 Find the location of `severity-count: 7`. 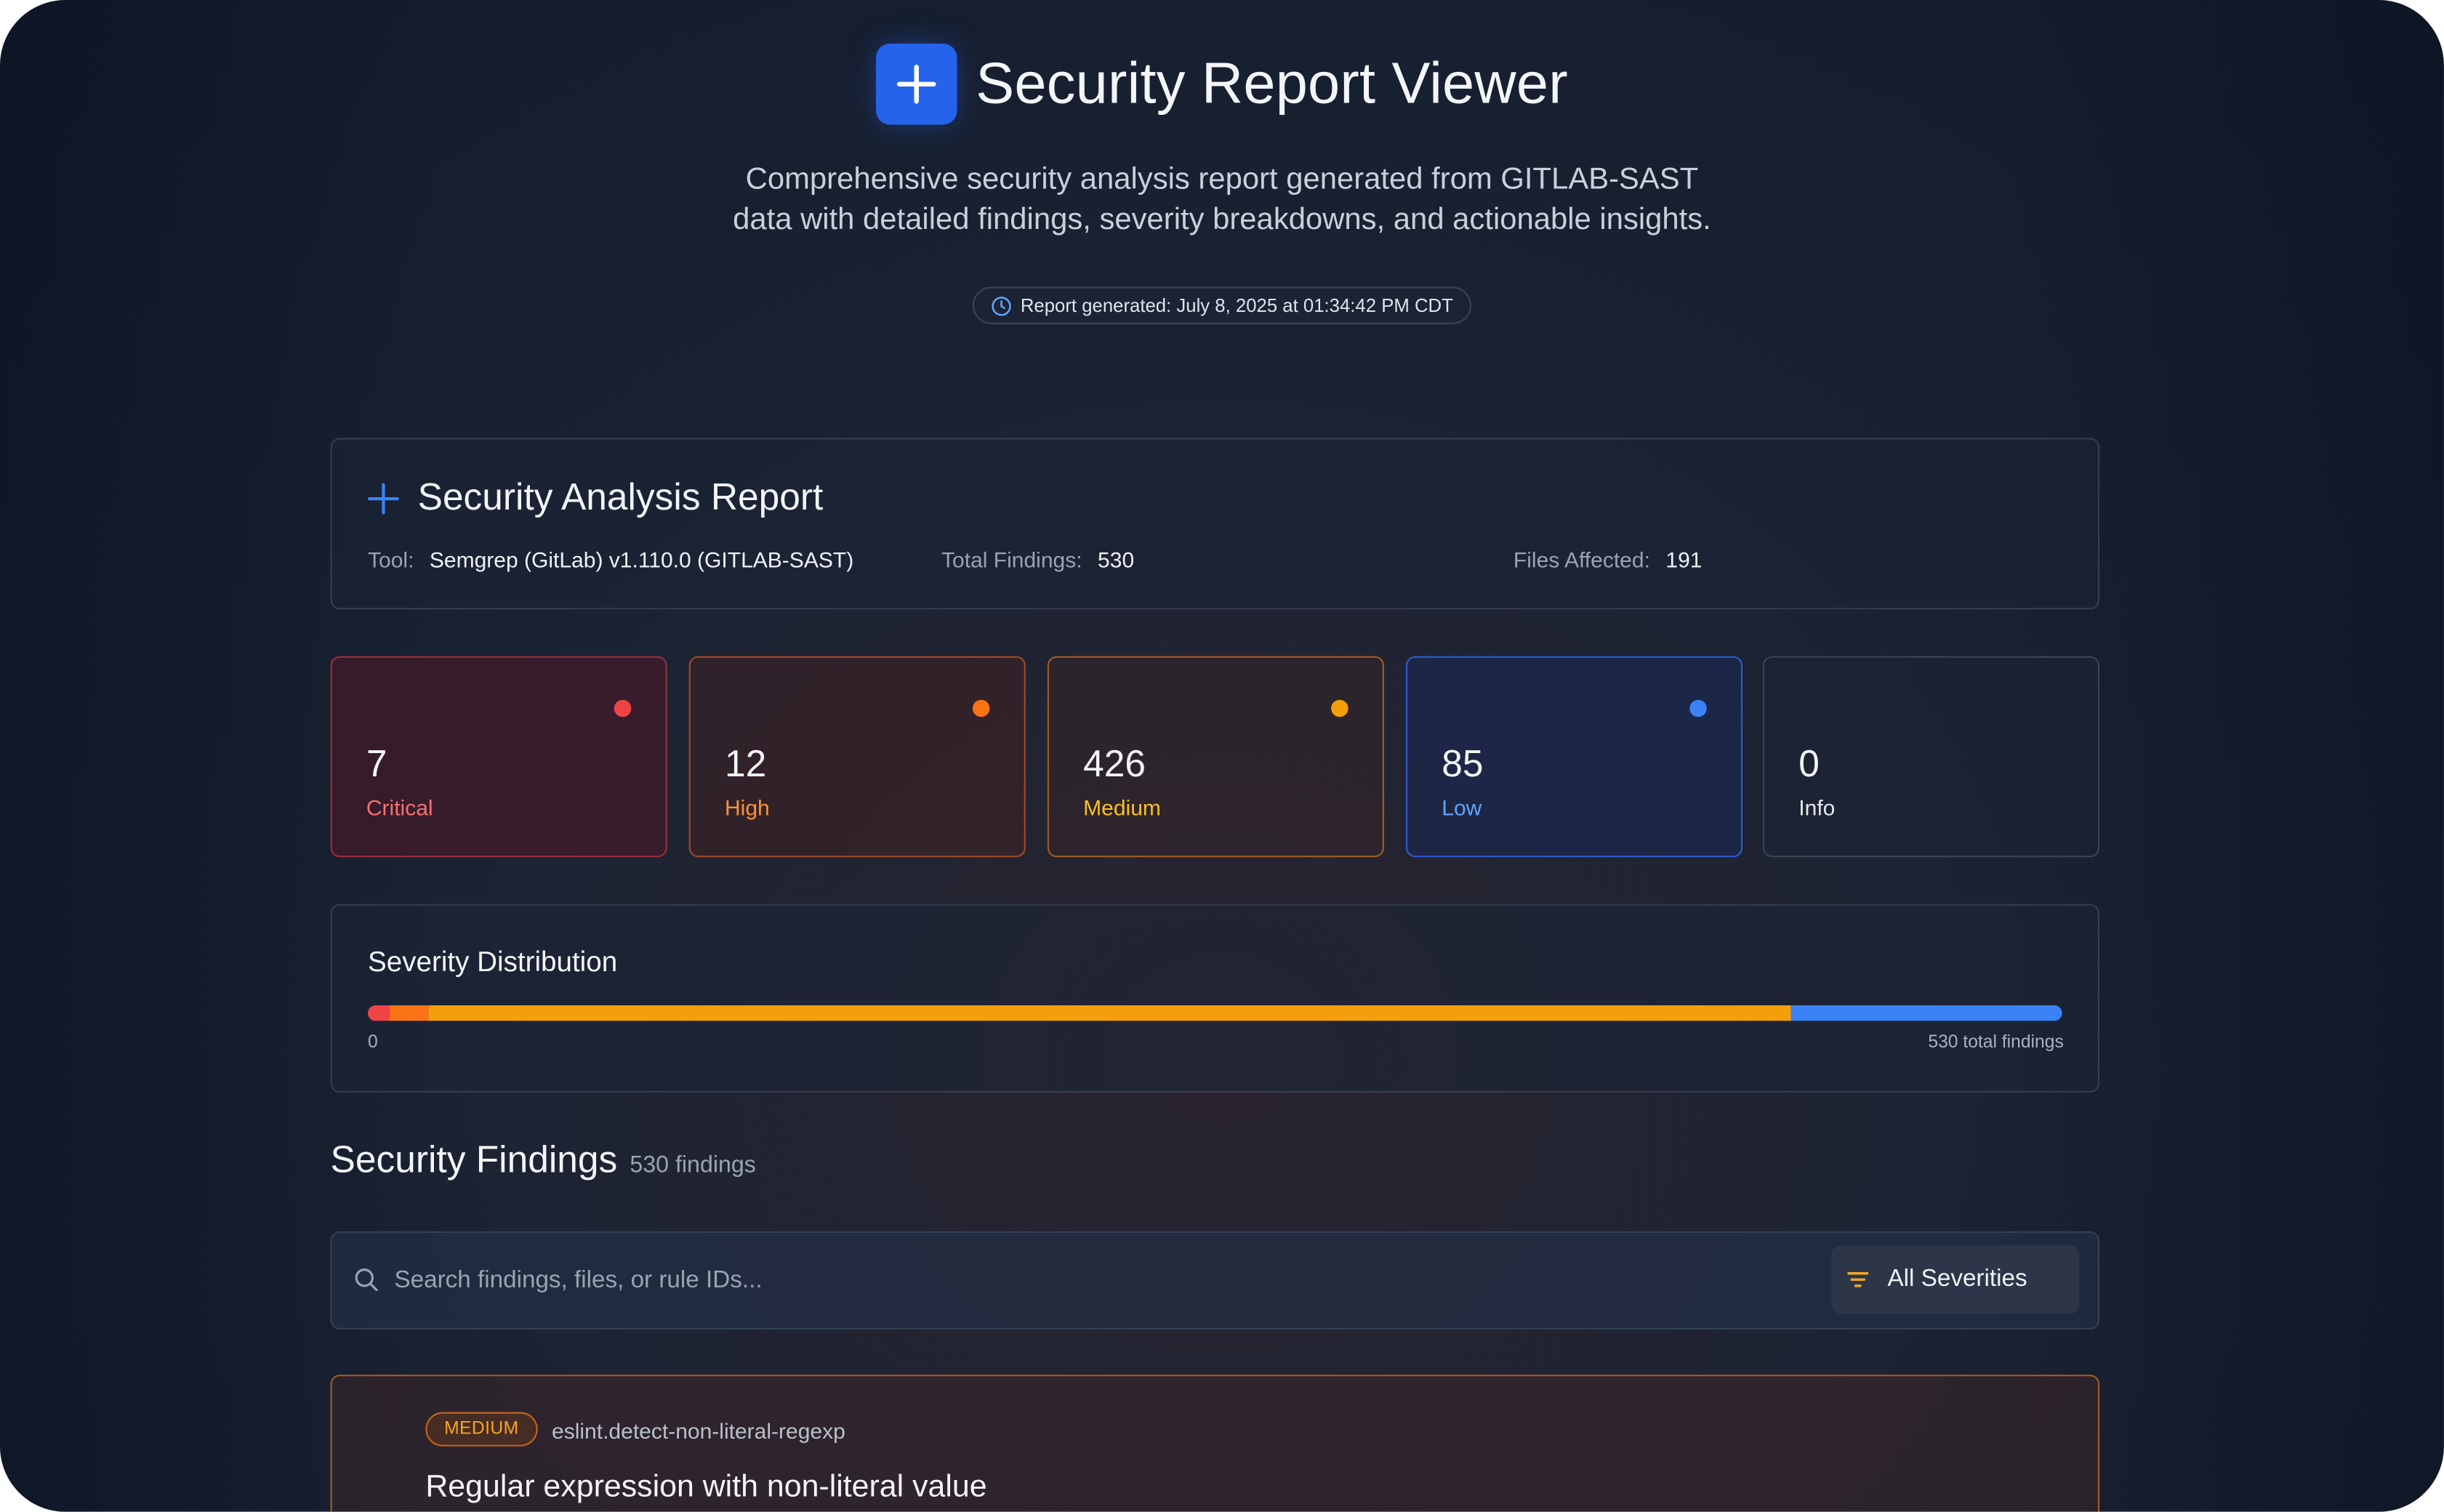

severity-count: 7 is located at coordinates (376, 764).